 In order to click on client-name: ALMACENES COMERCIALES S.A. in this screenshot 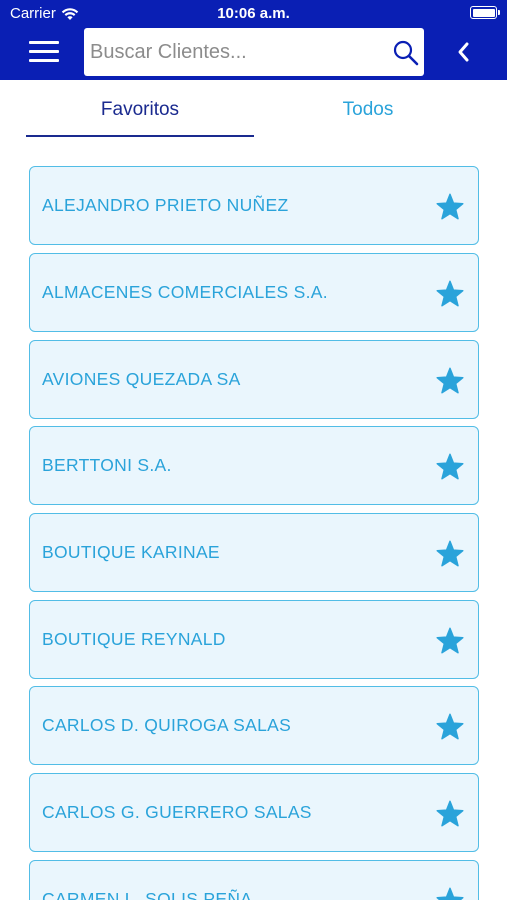, I will do `click(185, 292)`.